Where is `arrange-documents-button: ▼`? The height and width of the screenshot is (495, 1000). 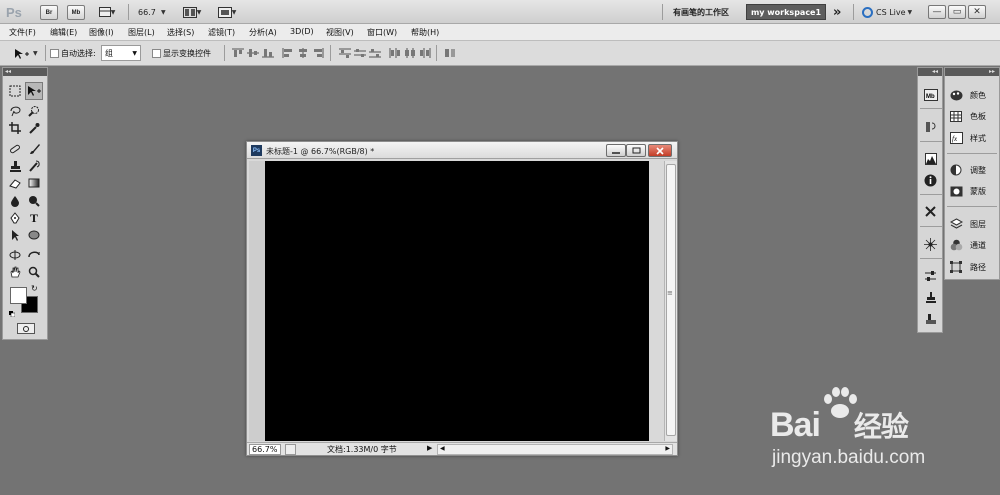 arrange-documents-button: ▼ is located at coordinates (192, 12).